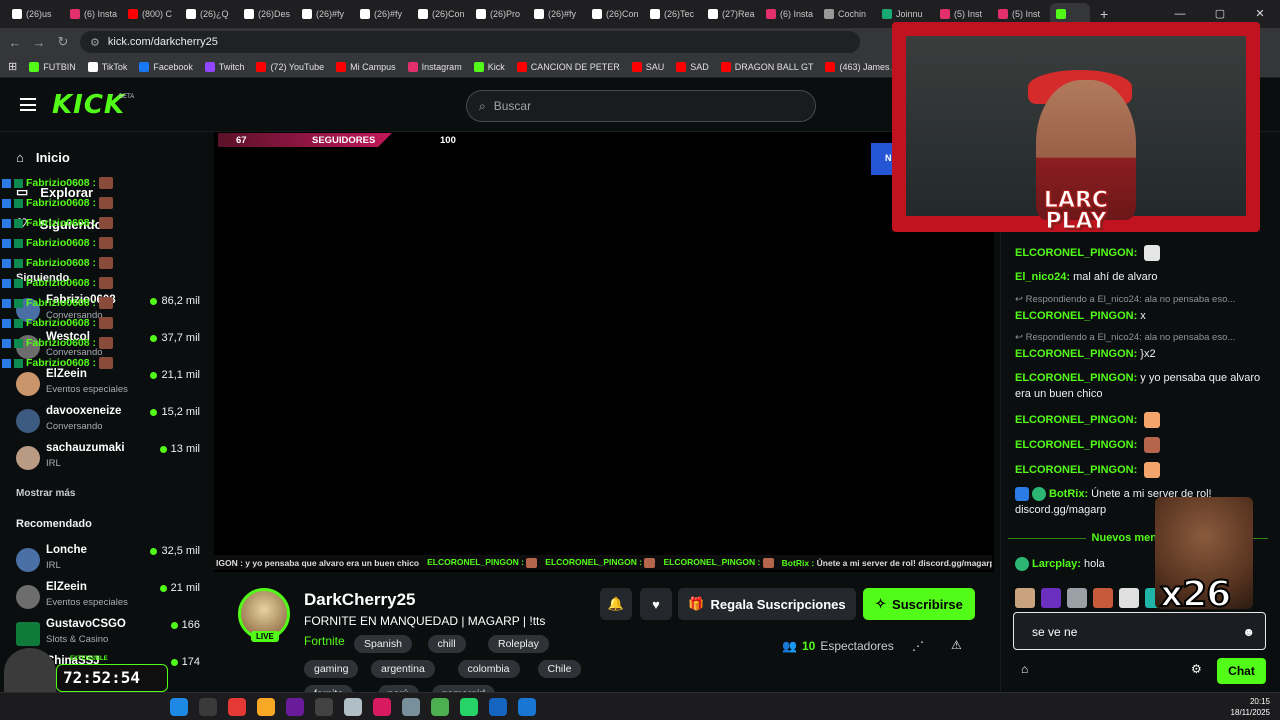 Image resolution: width=1280 pixels, height=720 pixels. Describe the element at coordinates (58, 243) in the screenshot. I see `flood-chat-line: Fabrizio0608 :` at that location.